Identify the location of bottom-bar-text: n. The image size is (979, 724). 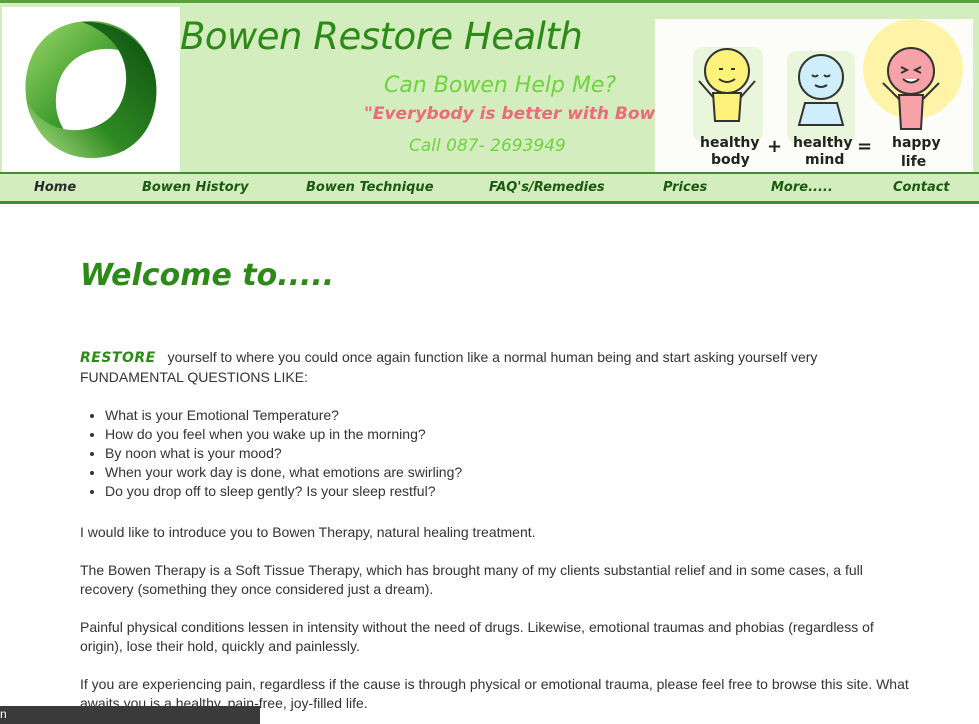
(3, 714).